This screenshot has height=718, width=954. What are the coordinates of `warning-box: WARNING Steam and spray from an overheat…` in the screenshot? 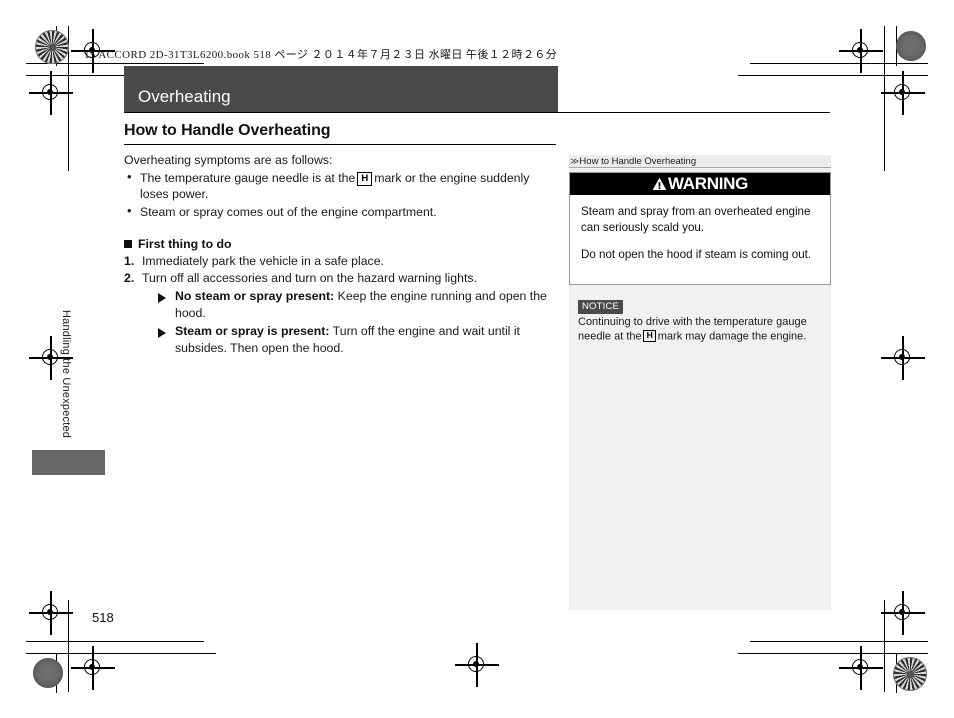 It's located at (700, 228).